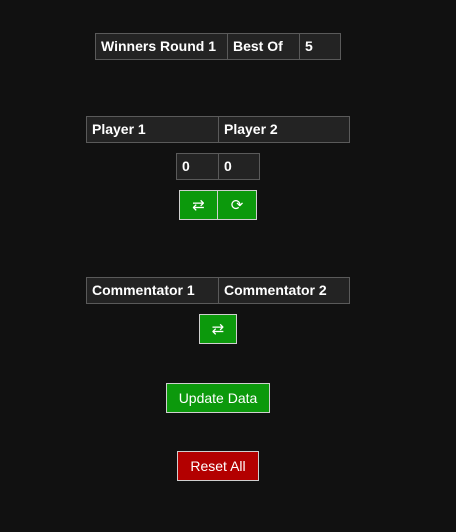  I want to click on player1-score-field: 0, so click(197, 166).